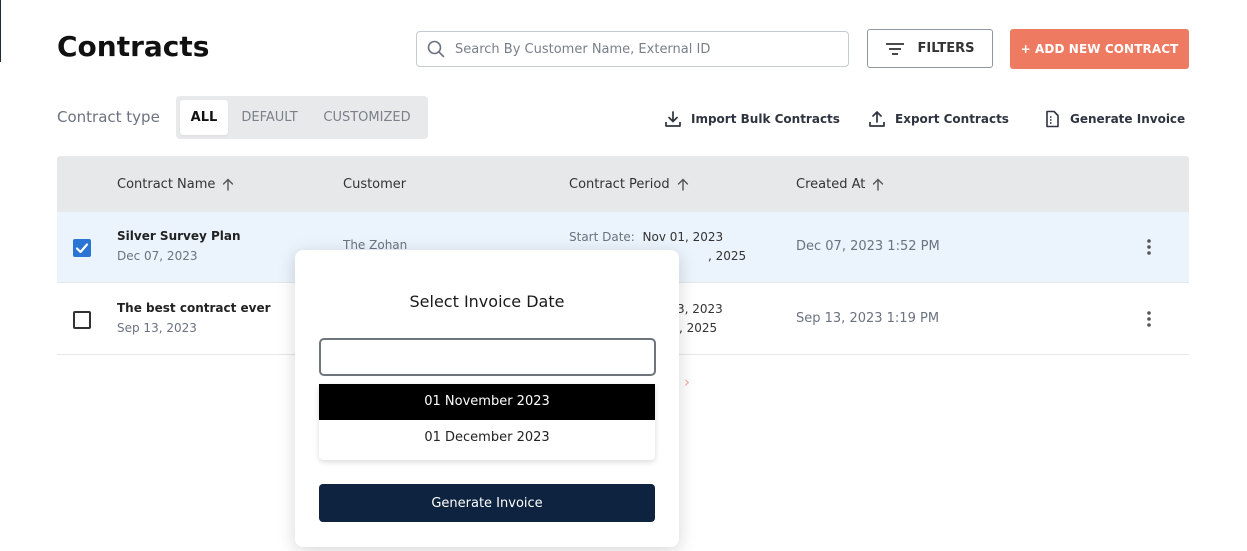  What do you see at coordinates (269, 117) in the screenshot?
I see `contract-type-default: DEFAULT` at bounding box center [269, 117].